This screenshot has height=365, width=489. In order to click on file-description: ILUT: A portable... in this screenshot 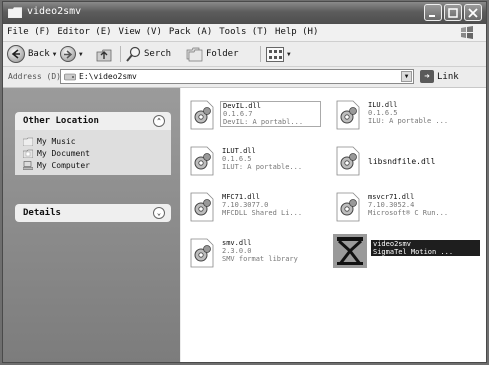, I will do `click(262, 167)`.